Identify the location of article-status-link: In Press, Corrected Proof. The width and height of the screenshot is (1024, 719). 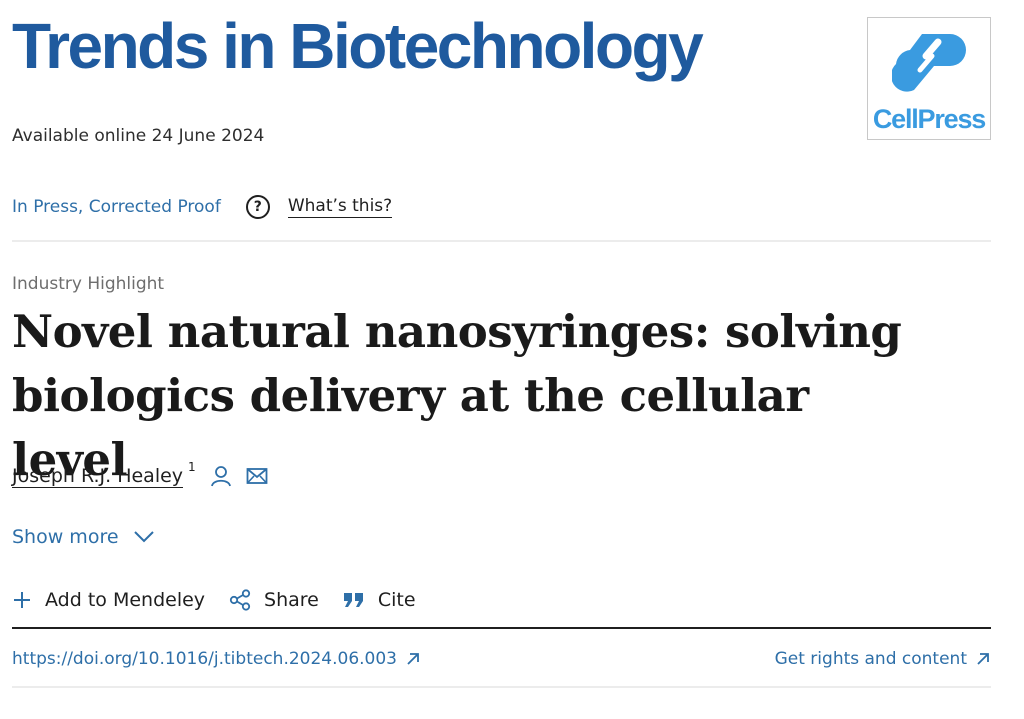
(116, 207).